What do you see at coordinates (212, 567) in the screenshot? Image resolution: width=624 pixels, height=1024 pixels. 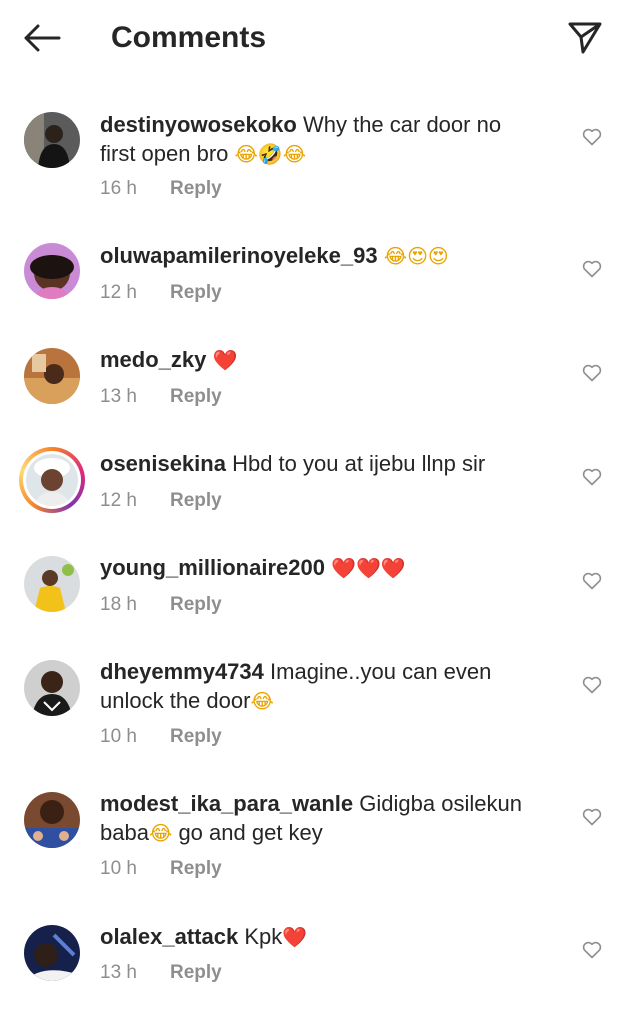 I see `comment-username: young_millionaire200` at bounding box center [212, 567].